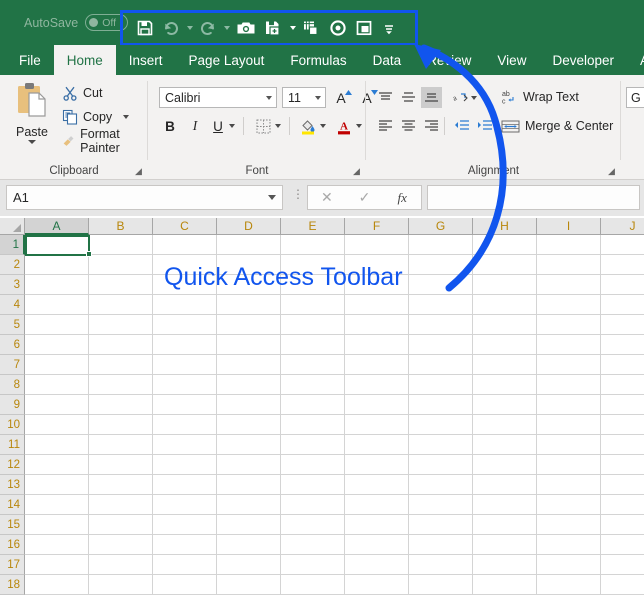  Describe the element at coordinates (569, 325) in the screenshot. I see `cell-I5` at that location.